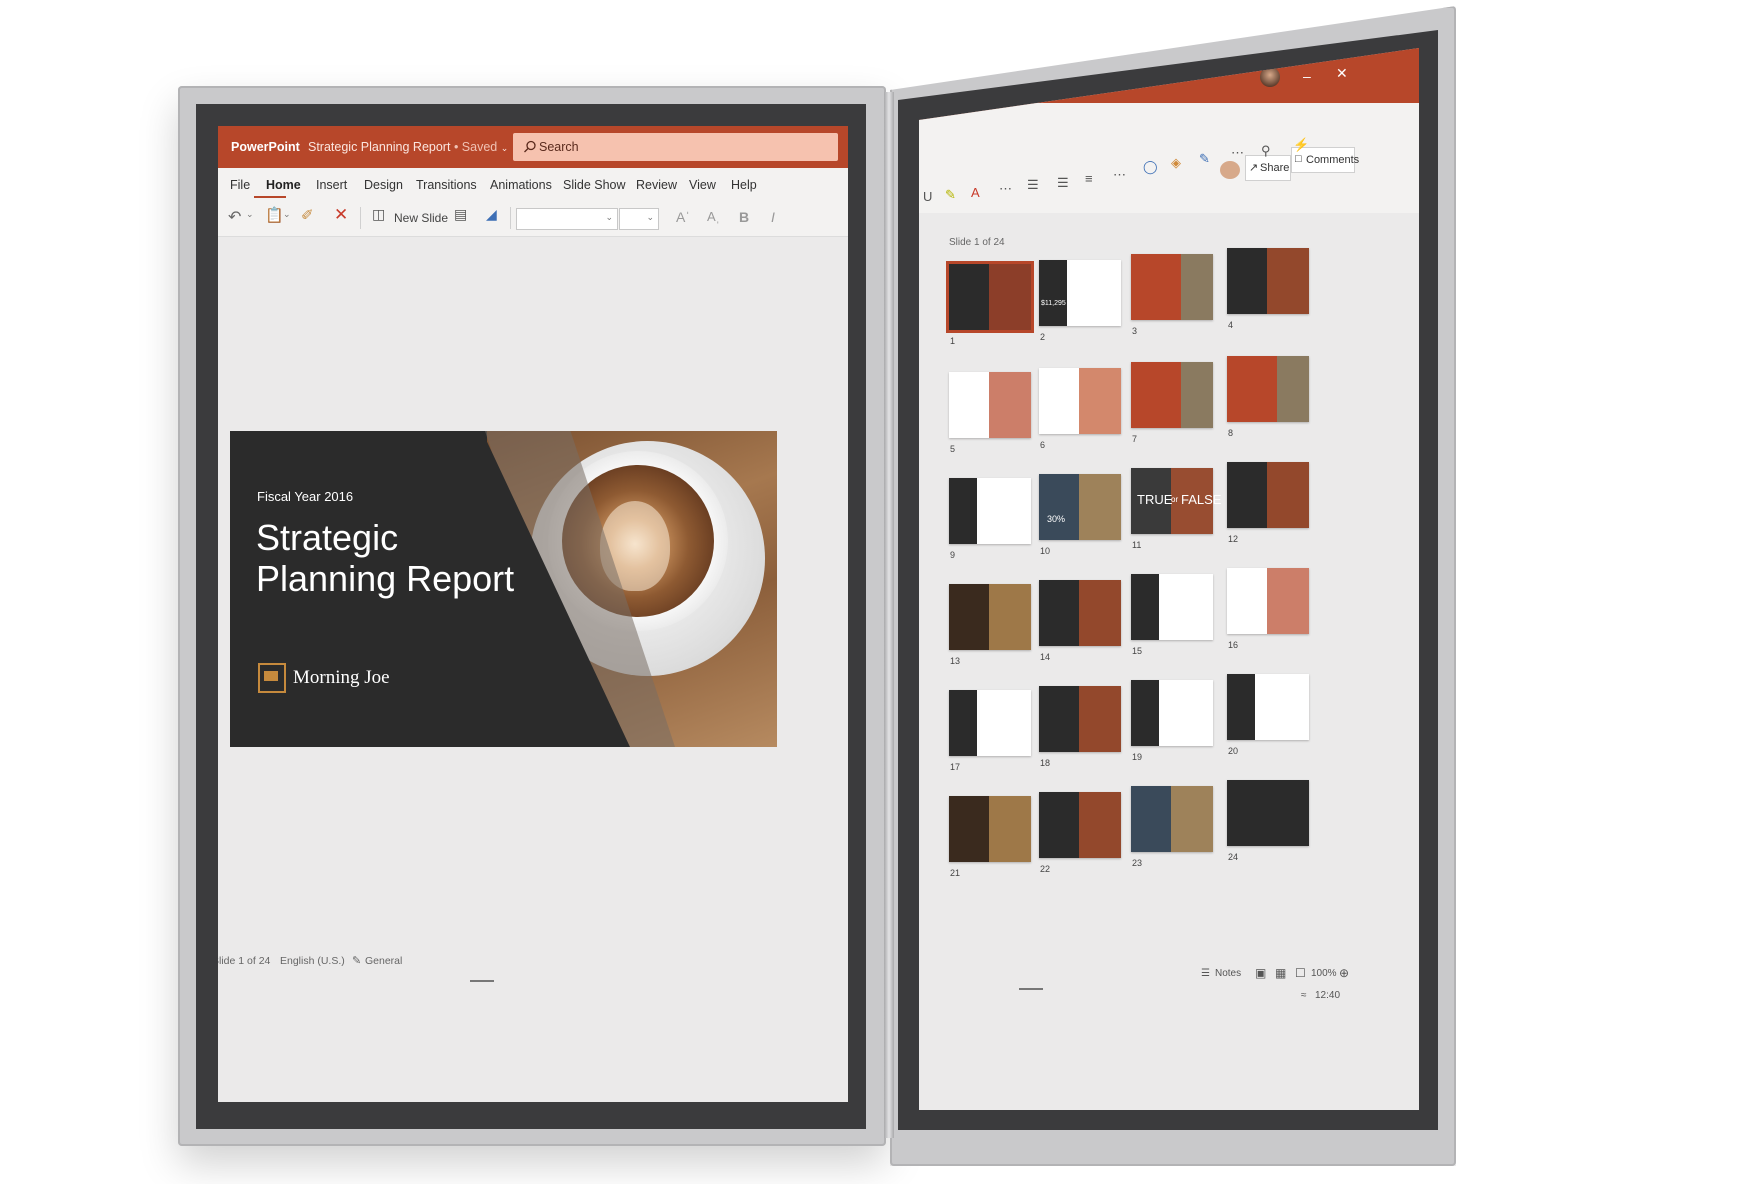 The width and height of the screenshot is (1749, 1184). Describe the element at coordinates (1150, 167) in the screenshot. I see `shapes-icon: ◯` at that location.